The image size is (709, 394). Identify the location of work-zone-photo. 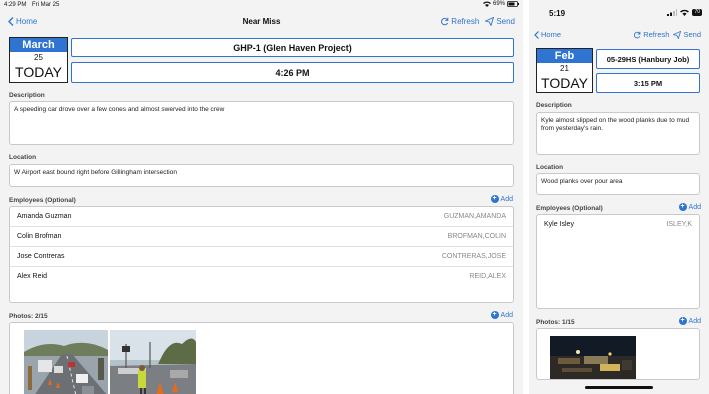
(153, 362).